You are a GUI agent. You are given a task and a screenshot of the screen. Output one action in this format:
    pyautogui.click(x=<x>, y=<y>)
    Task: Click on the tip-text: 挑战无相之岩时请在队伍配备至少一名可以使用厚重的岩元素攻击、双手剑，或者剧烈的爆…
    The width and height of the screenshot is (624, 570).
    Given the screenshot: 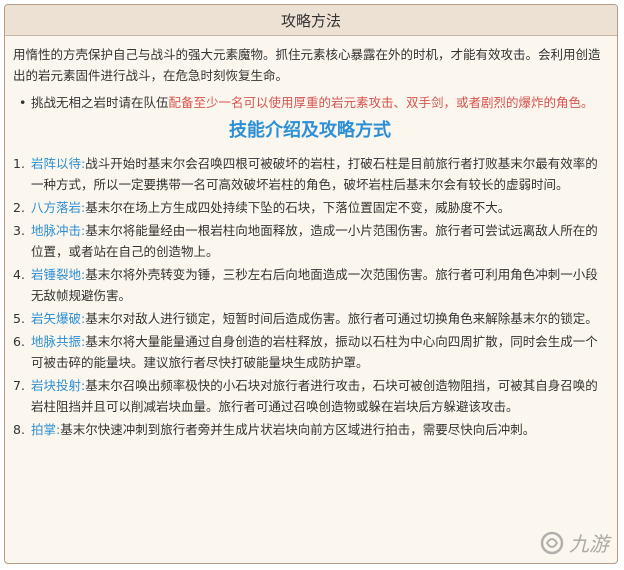 What is the action you would take?
    pyautogui.click(x=312, y=102)
    